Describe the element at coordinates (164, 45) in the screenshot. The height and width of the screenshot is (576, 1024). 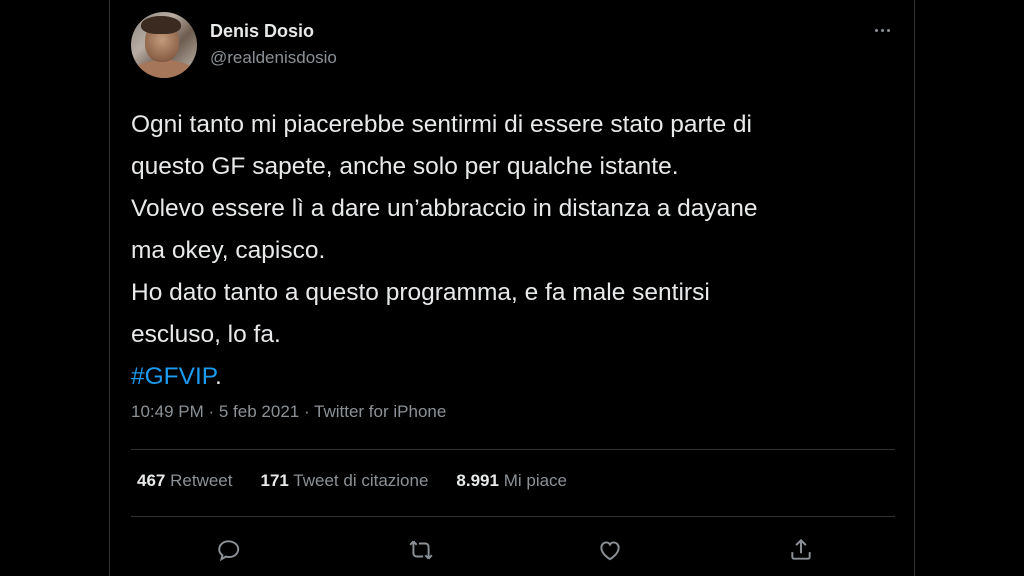
I see `avatar` at that location.